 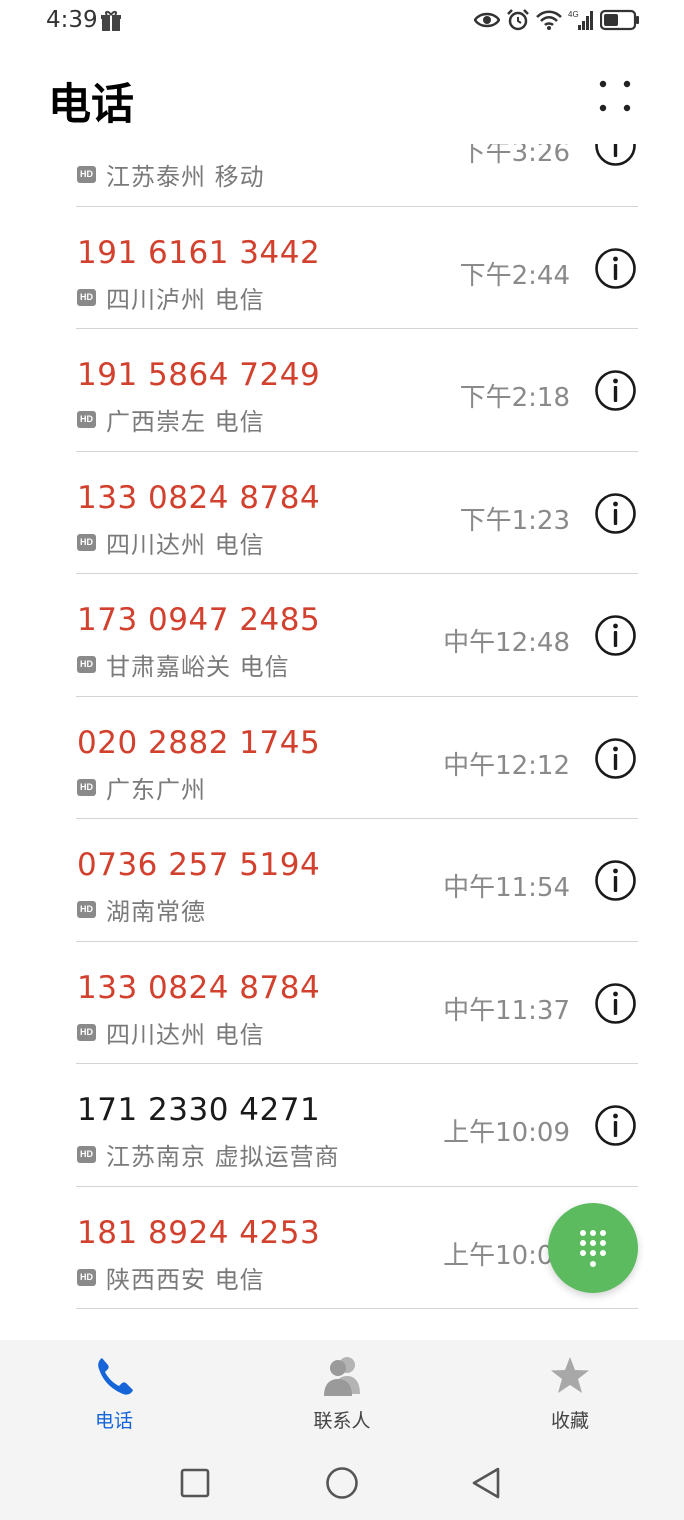 What do you see at coordinates (342, 390) in the screenshot?
I see `call-log-row: 191 5864 7249 HD 广西崇左 电信 下午2:18` at bounding box center [342, 390].